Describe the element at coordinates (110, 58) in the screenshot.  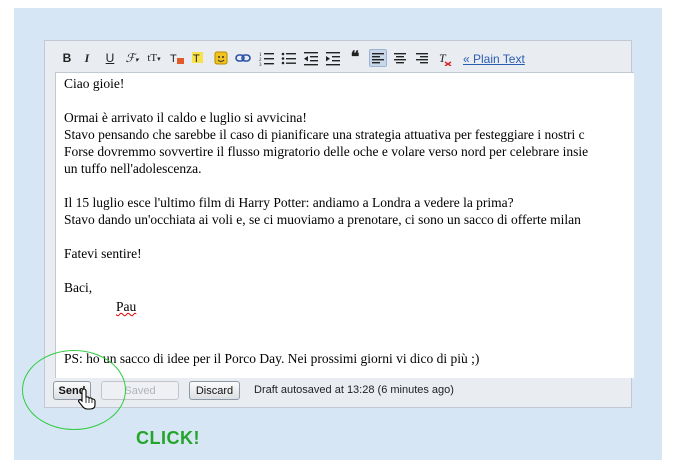
I see `underline-button: U` at that location.